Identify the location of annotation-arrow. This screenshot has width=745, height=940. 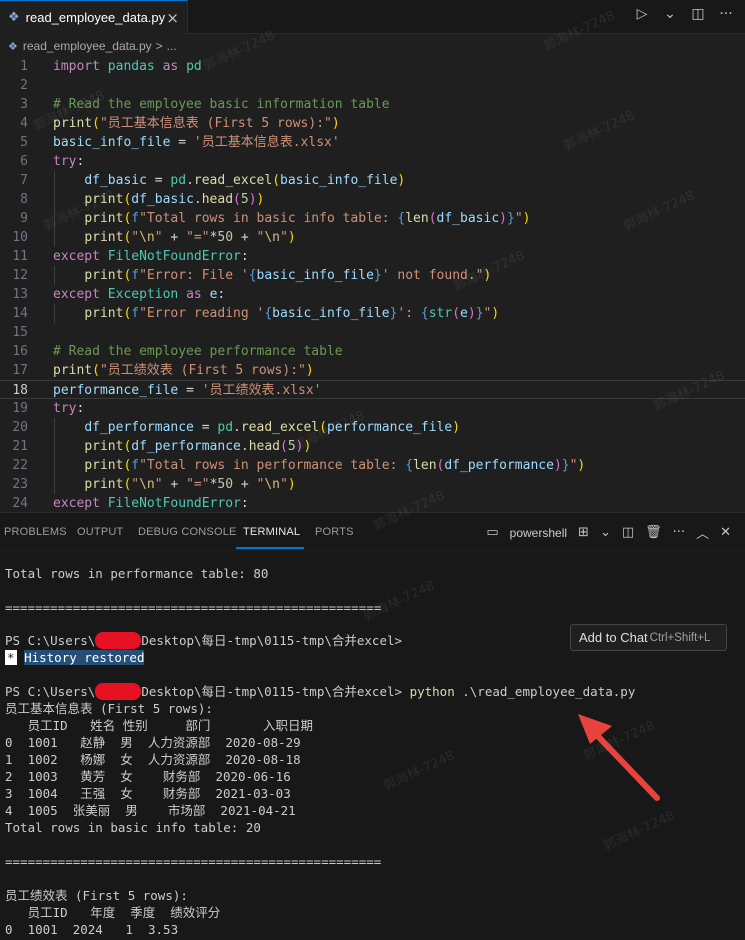
(619, 757).